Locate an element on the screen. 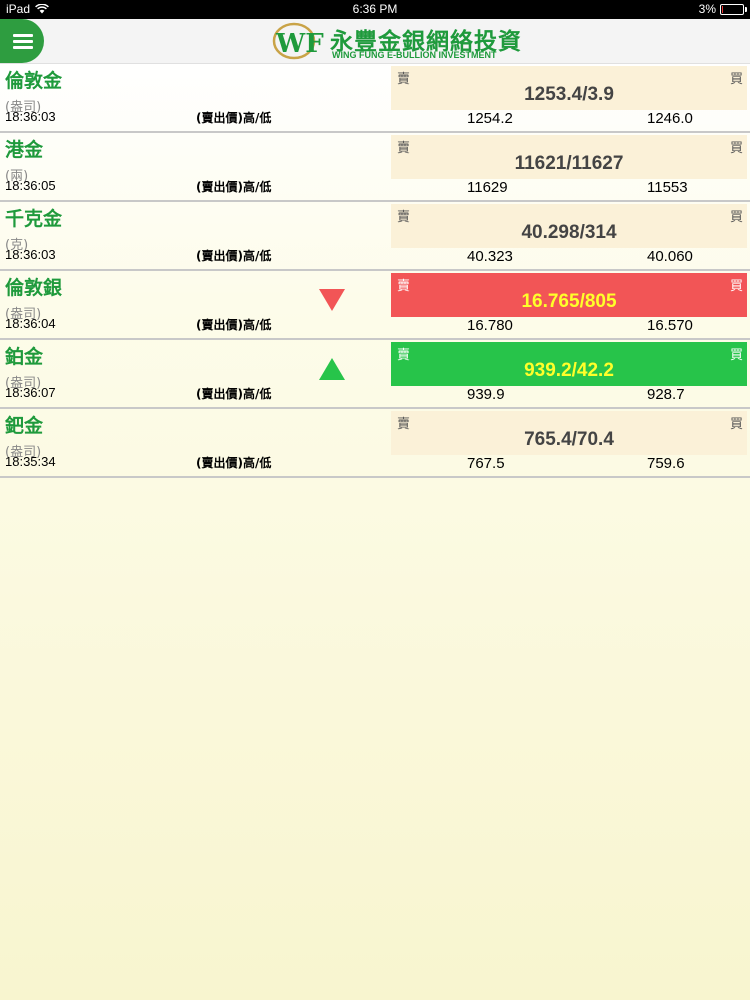 This screenshot has width=750, height=1000. logo-mark-icon: WF is located at coordinates (298, 41).